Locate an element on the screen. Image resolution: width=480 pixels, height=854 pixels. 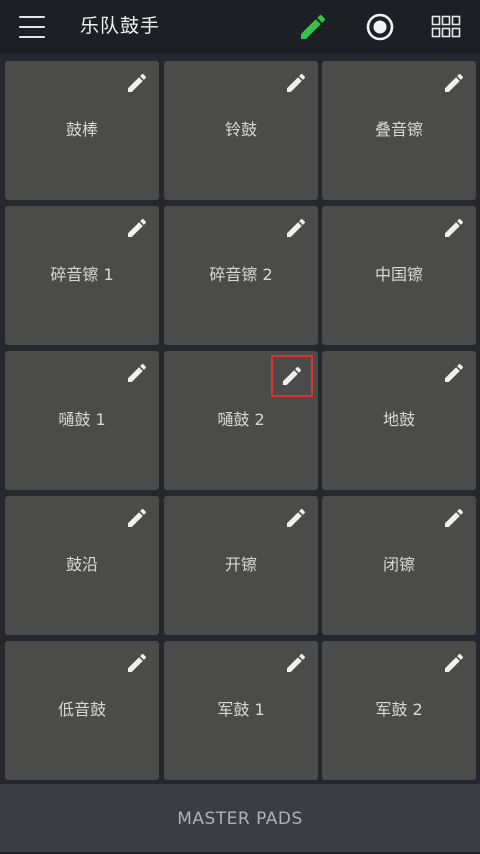
drum-pad: 中国镲 is located at coordinates (399, 275).